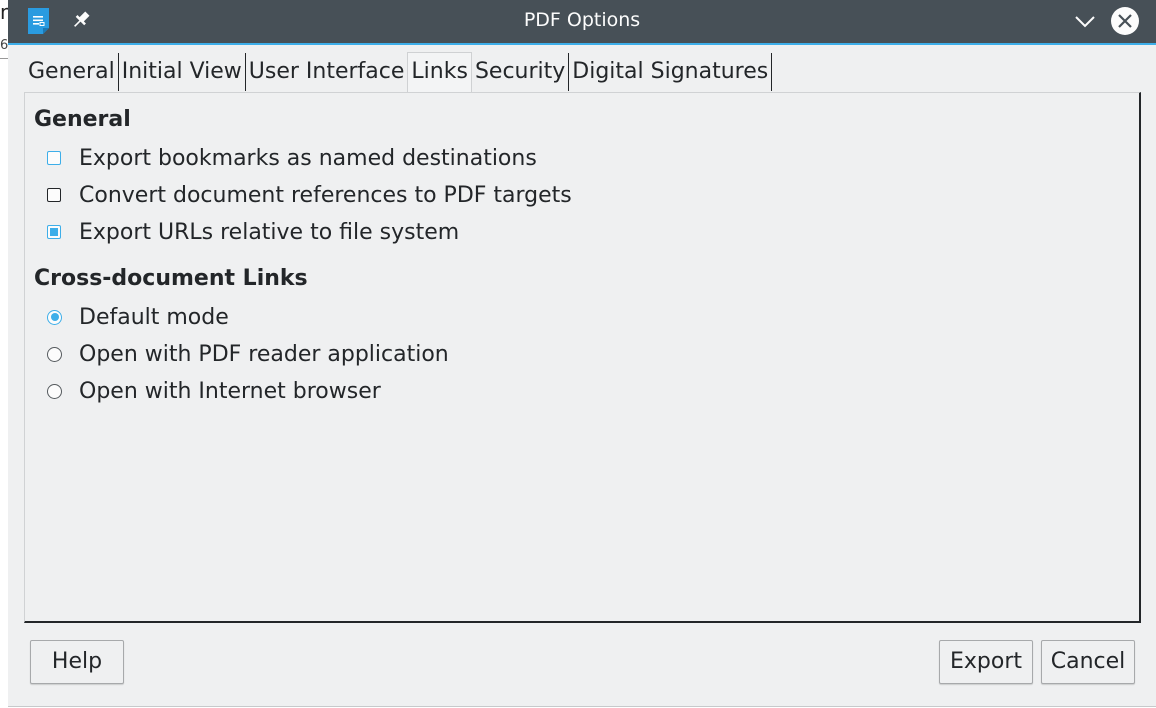  Describe the element at coordinates (72, 72) in the screenshot. I see `tab-general: General` at that location.